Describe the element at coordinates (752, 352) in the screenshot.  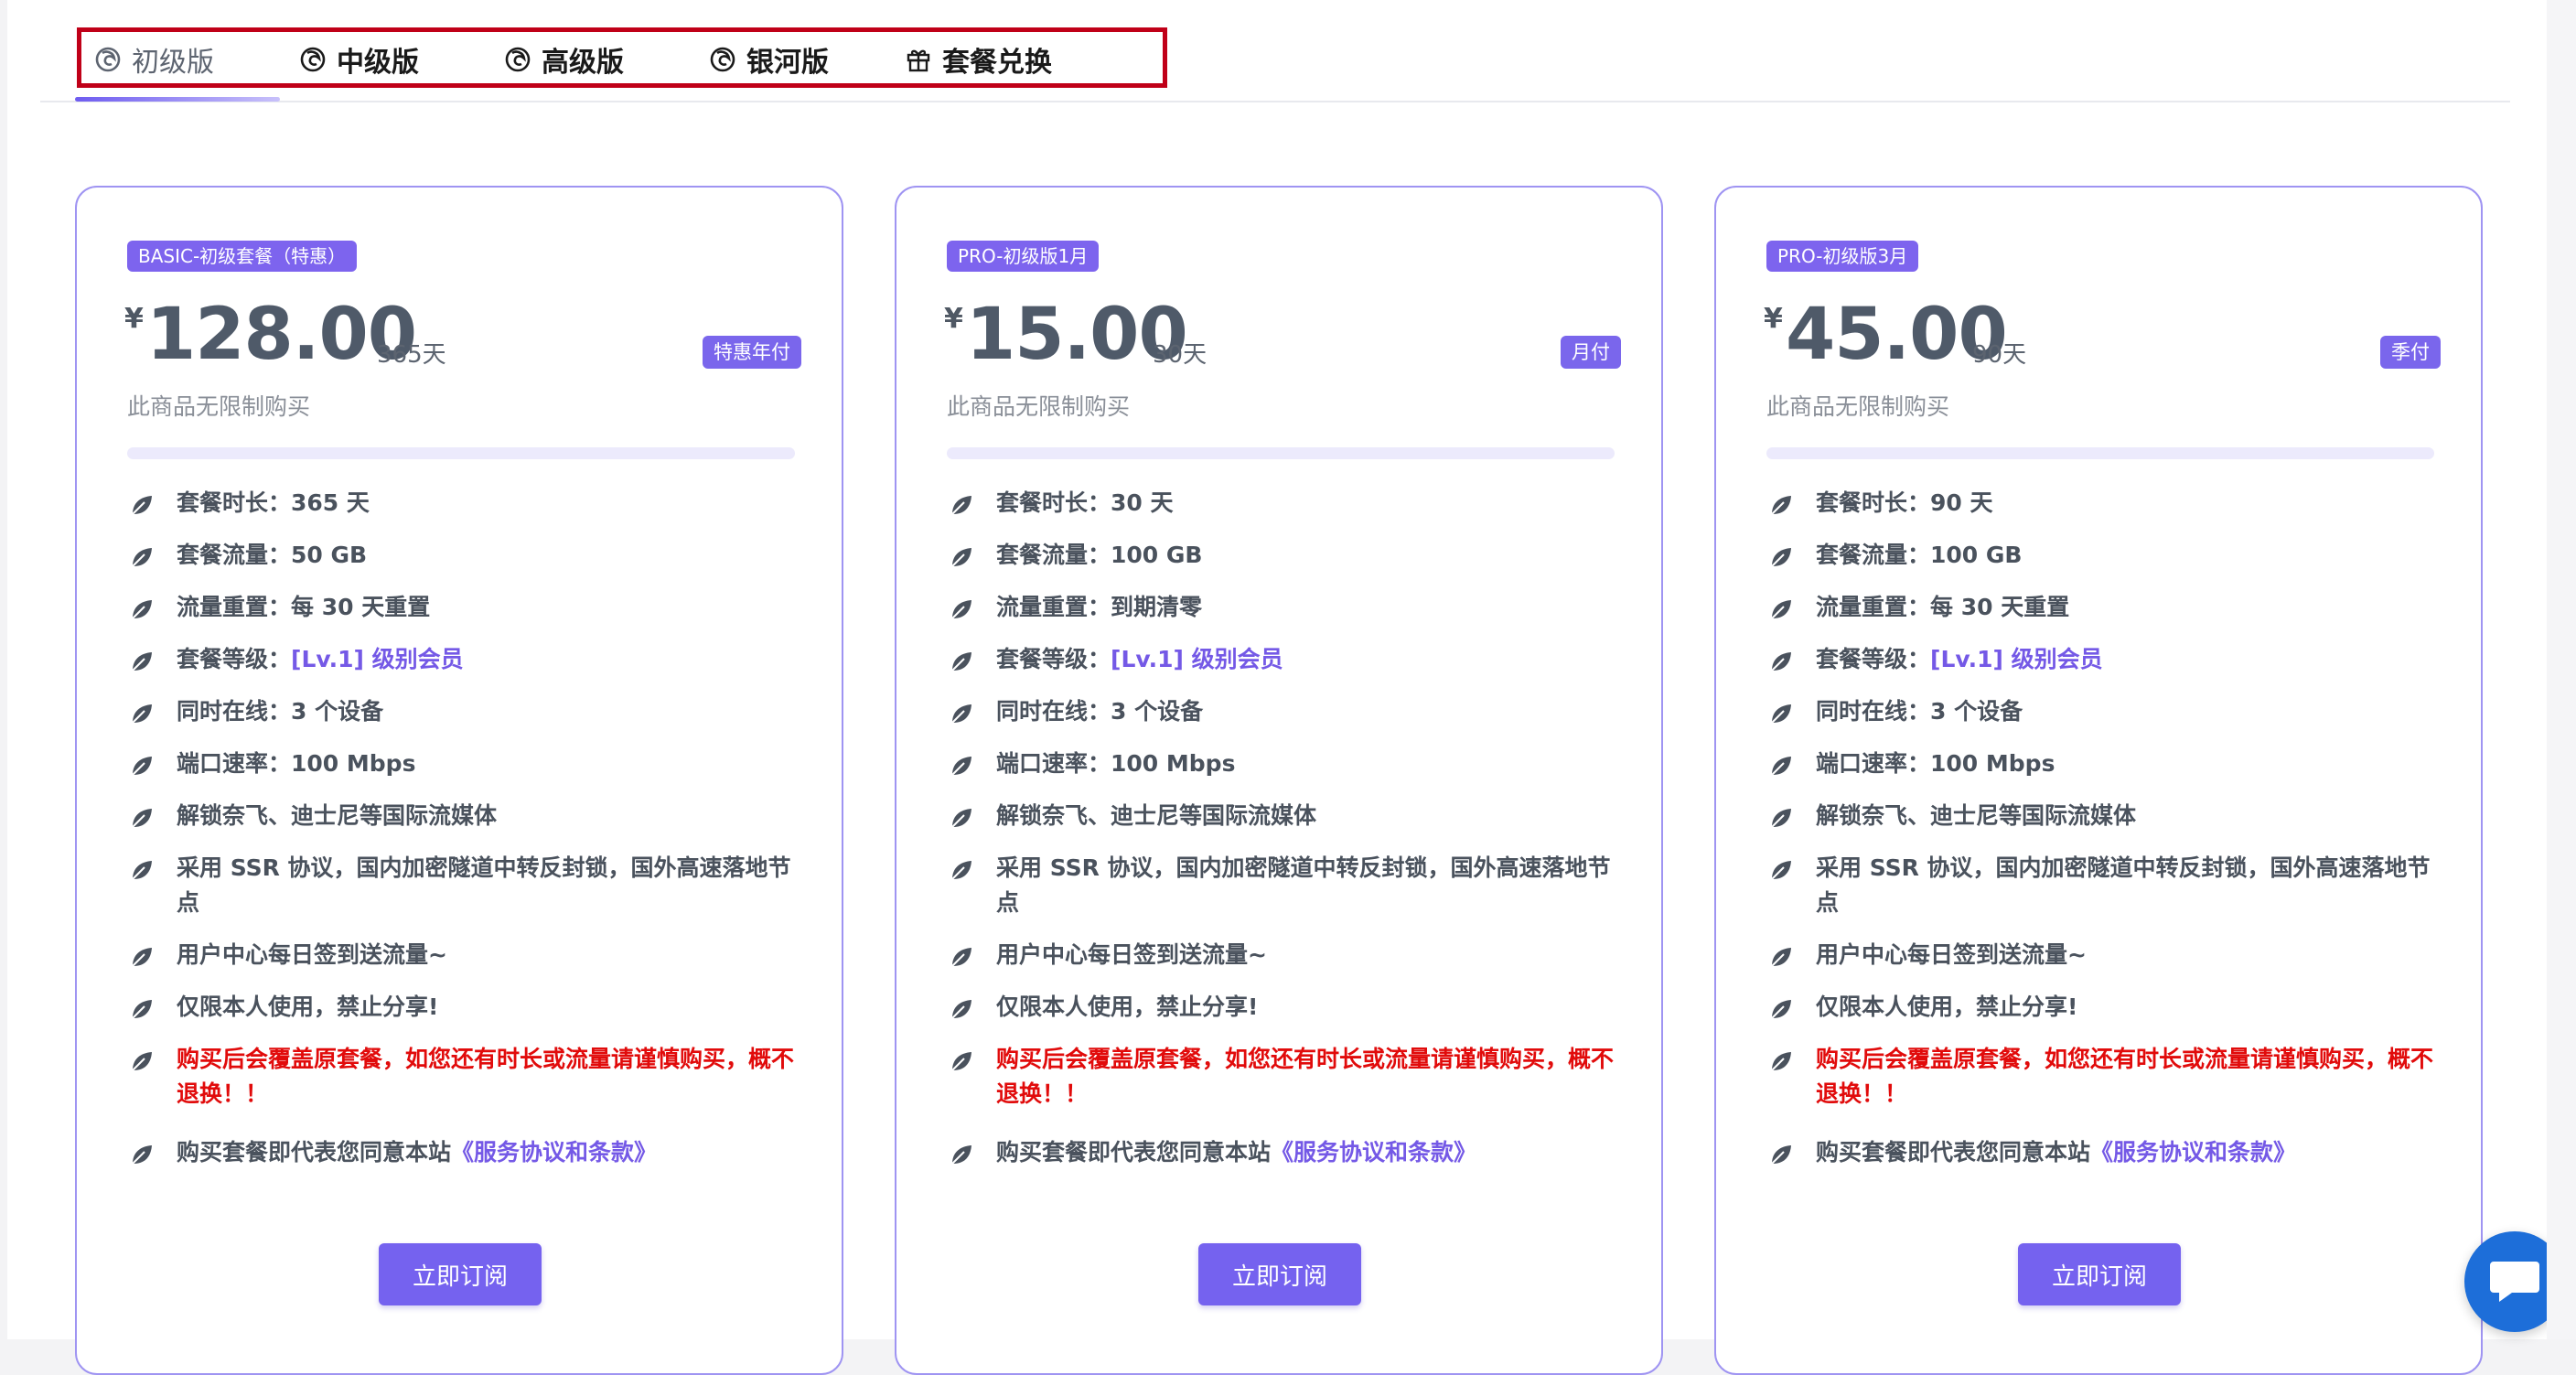
I see `payment-cycle-tag: 特惠年付` at that location.